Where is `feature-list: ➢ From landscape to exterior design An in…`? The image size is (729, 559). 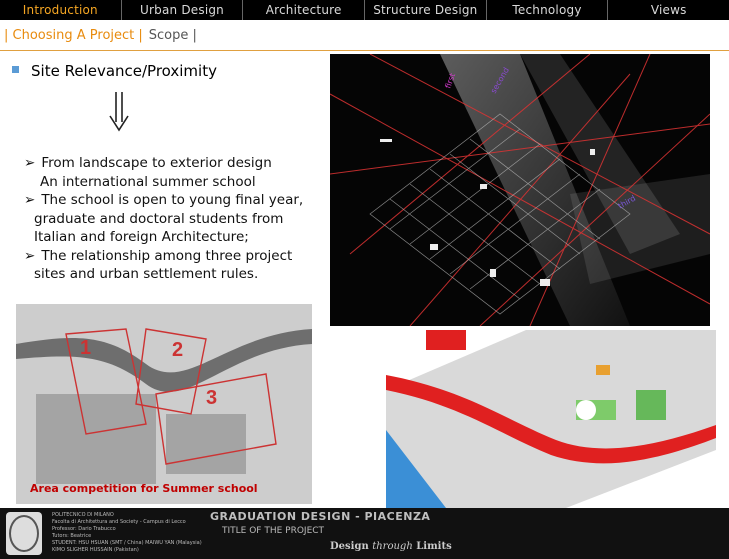
feature-list: ➢ From landscape to exterior design An in… is located at coordinates (169, 219).